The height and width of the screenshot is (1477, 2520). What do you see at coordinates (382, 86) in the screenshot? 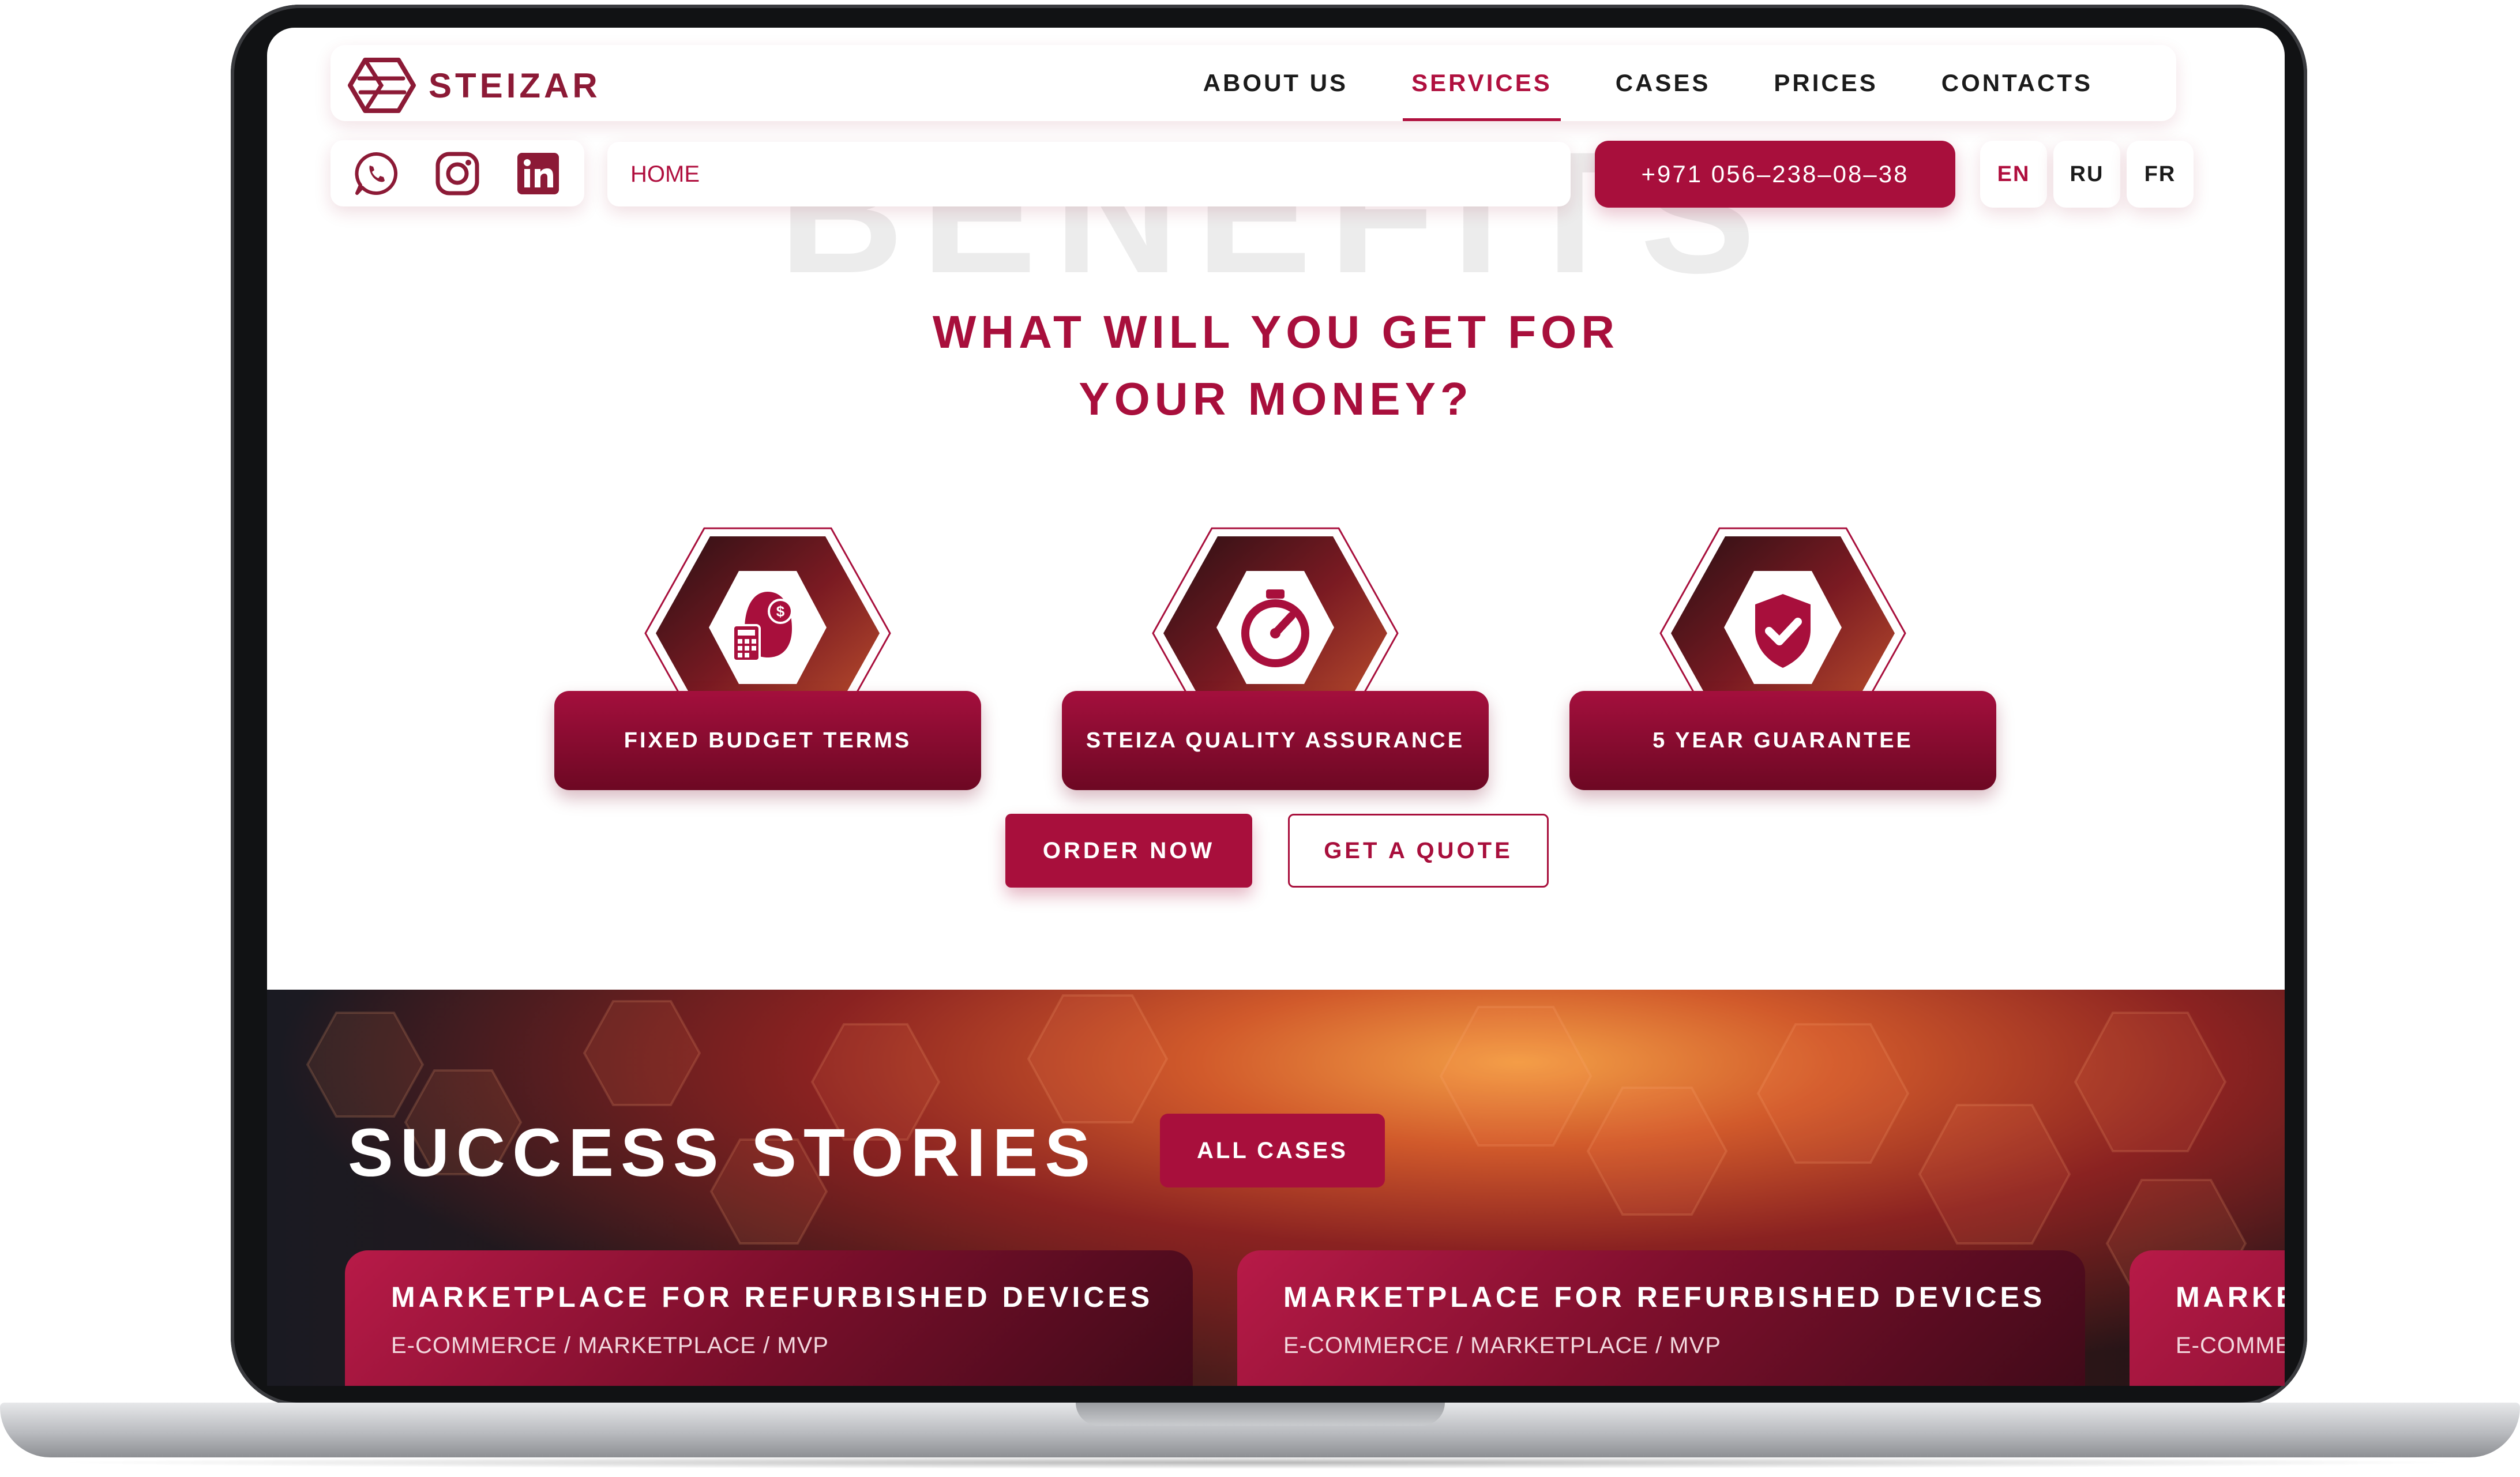
I see `steizar-logo-icon` at bounding box center [382, 86].